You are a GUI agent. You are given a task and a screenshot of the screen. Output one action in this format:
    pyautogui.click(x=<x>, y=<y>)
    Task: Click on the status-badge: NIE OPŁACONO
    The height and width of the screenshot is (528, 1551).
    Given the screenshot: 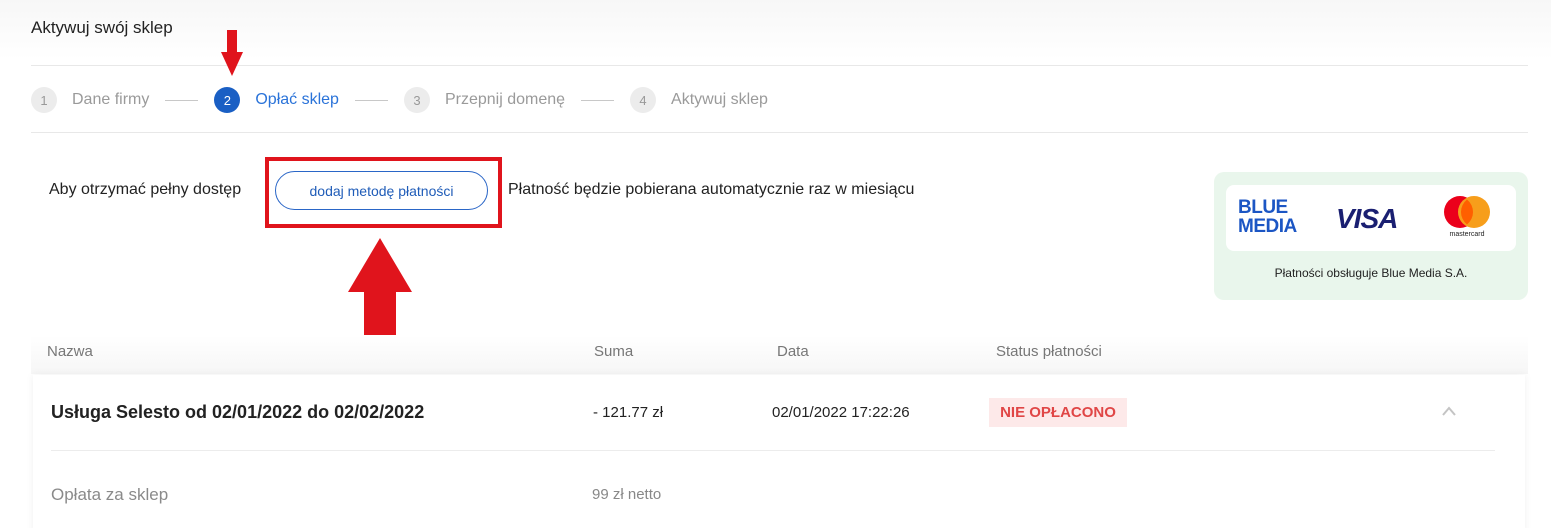 What is the action you would take?
    pyautogui.click(x=1058, y=412)
    